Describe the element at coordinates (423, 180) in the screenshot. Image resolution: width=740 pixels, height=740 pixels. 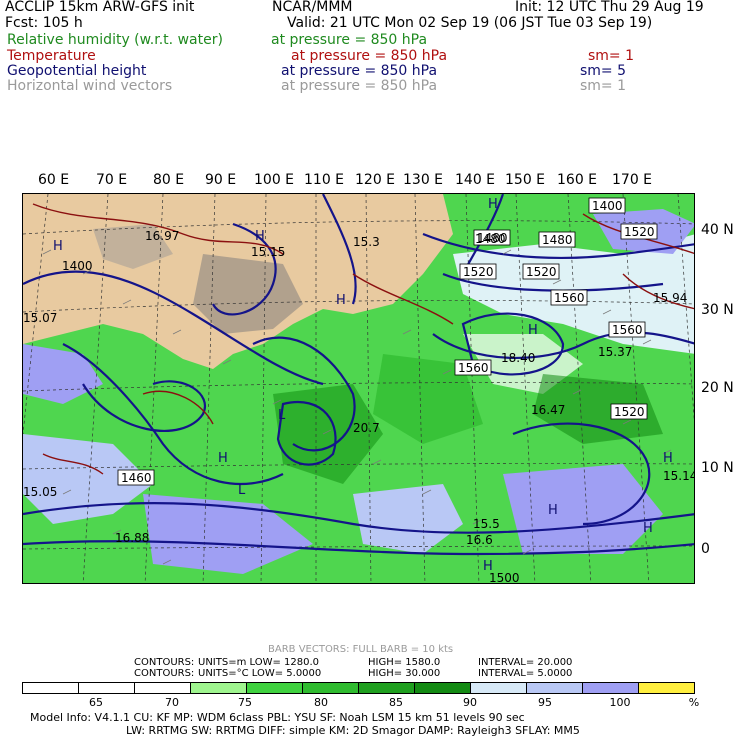
I see `lon-label: 130 E` at that location.